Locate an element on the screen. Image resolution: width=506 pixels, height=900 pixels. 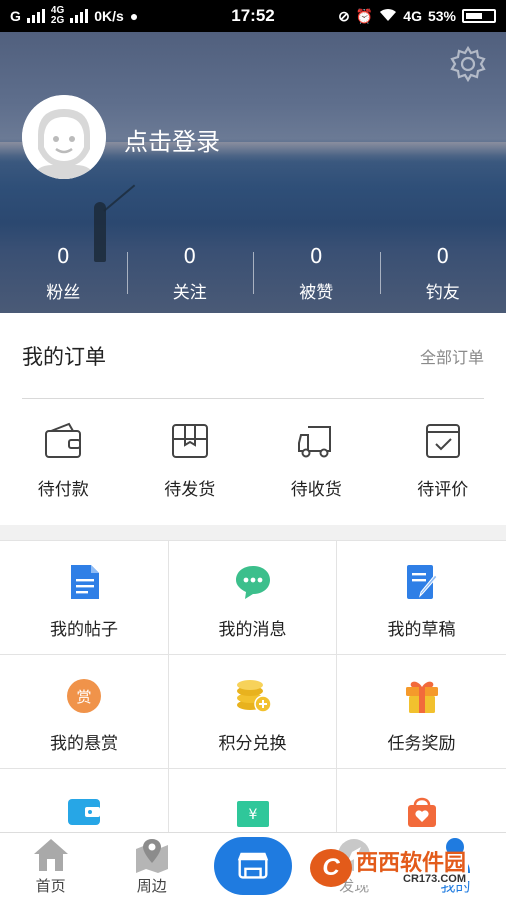
rotation-lock-icon: ⊘ is located at coordinates (344, 15).